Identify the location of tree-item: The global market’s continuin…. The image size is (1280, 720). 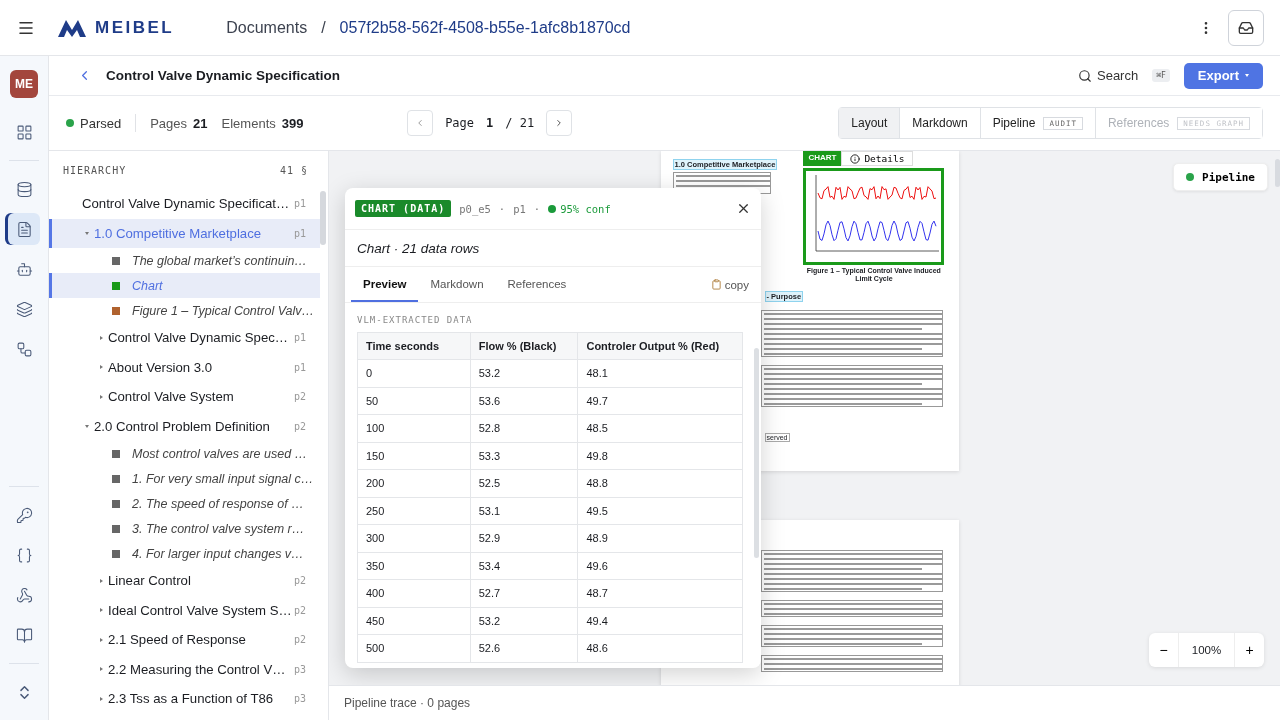
(184, 260).